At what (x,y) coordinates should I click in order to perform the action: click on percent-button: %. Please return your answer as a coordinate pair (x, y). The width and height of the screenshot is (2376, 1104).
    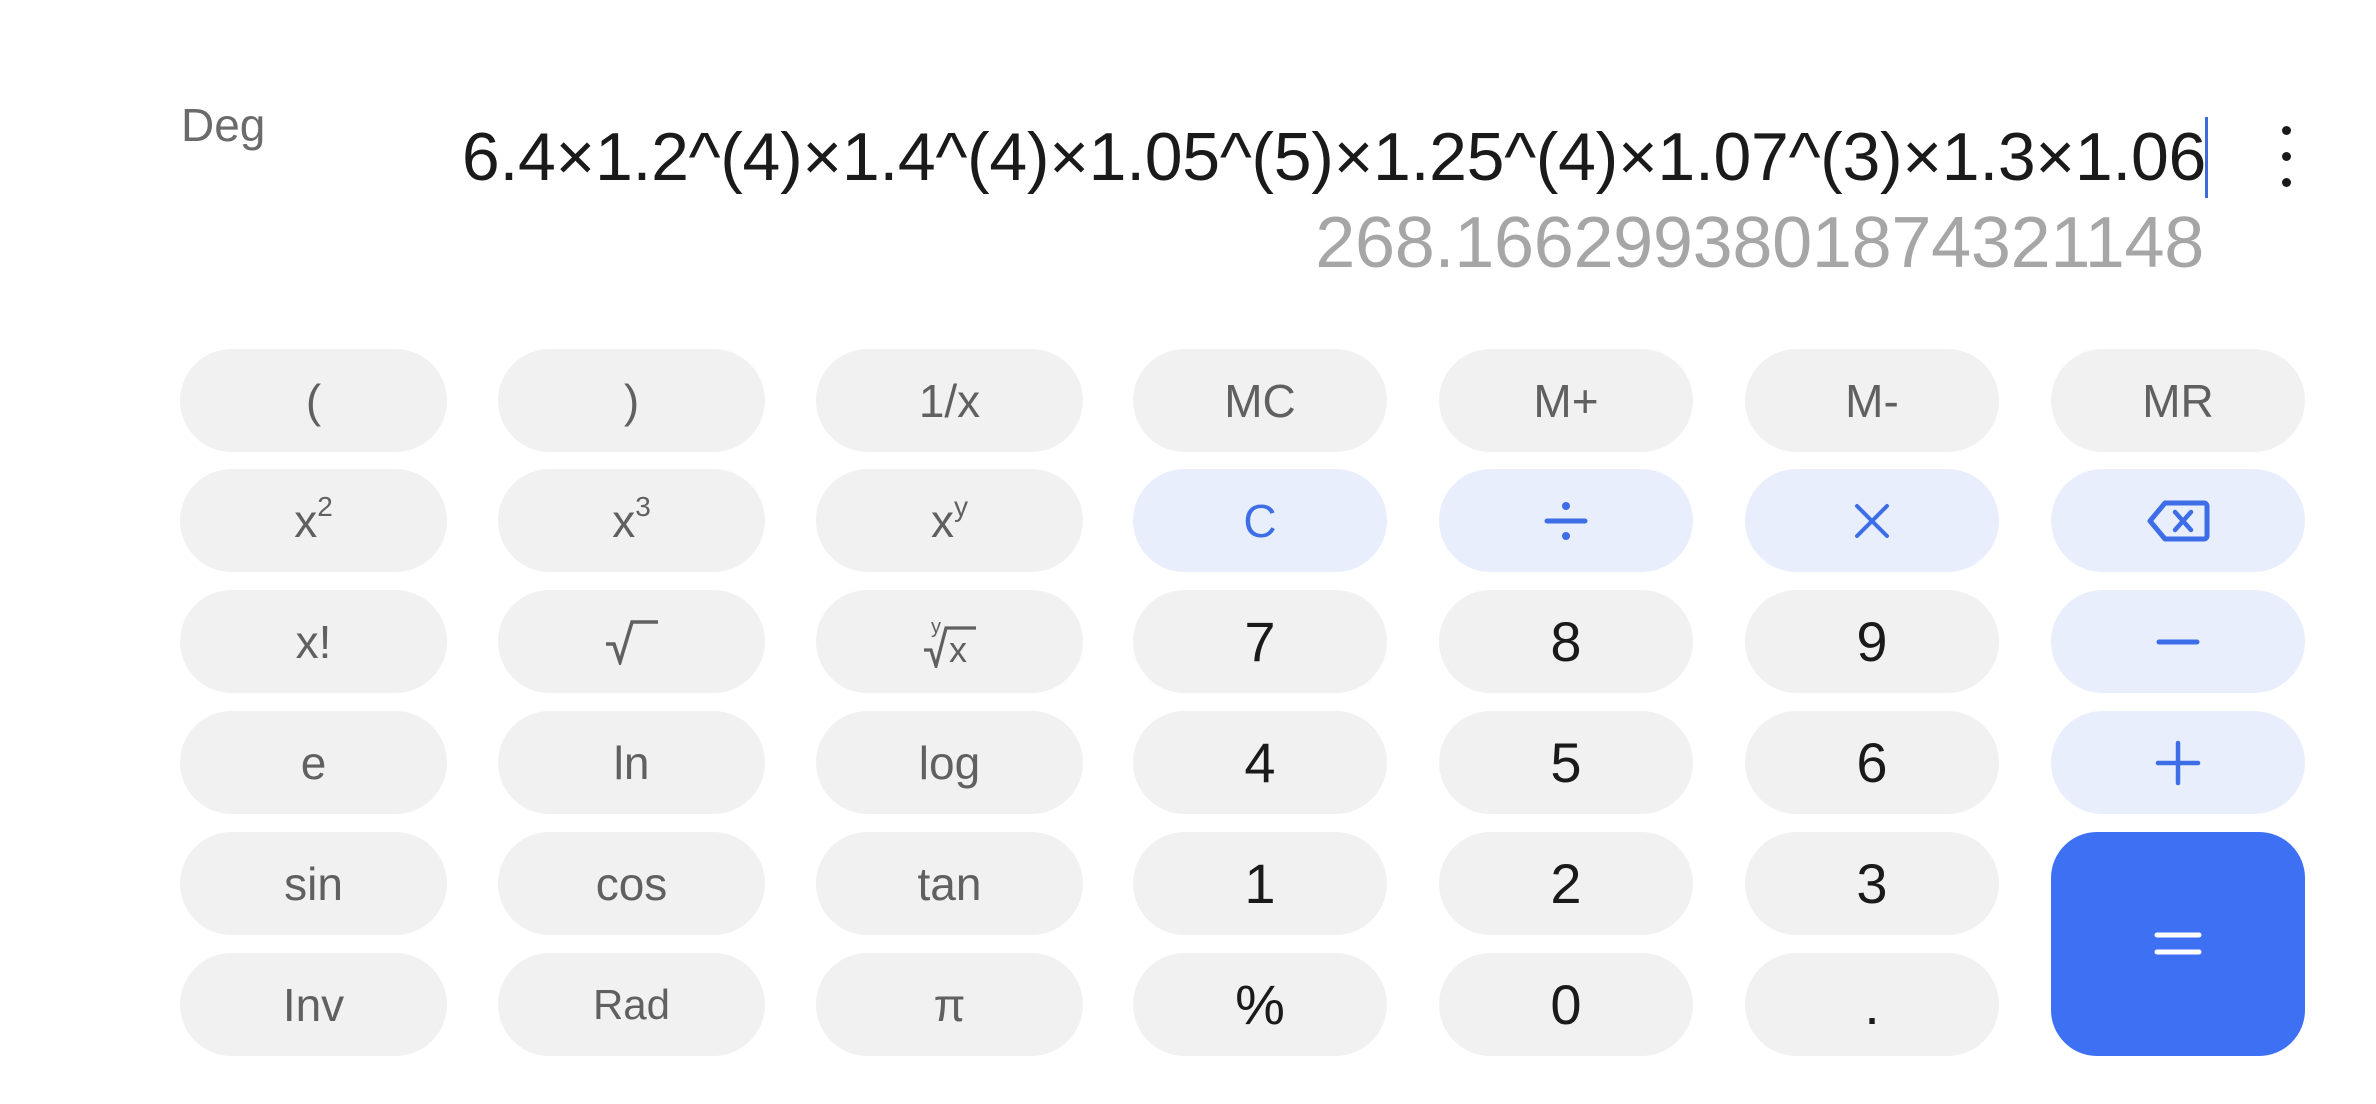
    Looking at the image, I should click on (1260, 1004).